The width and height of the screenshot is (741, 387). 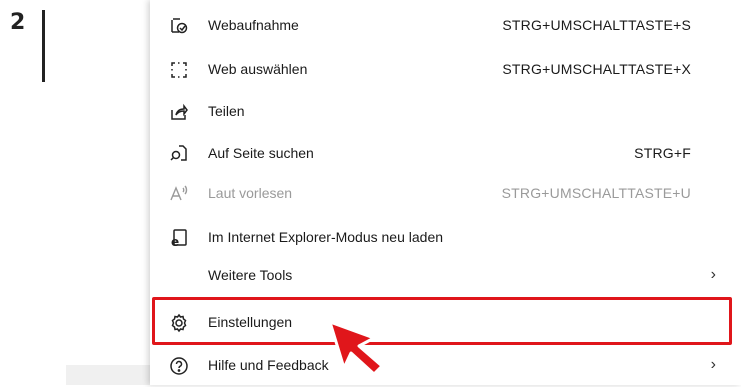 I want to click on menu-item-label: Auf Seite suchen, so click(x=261, y=153).